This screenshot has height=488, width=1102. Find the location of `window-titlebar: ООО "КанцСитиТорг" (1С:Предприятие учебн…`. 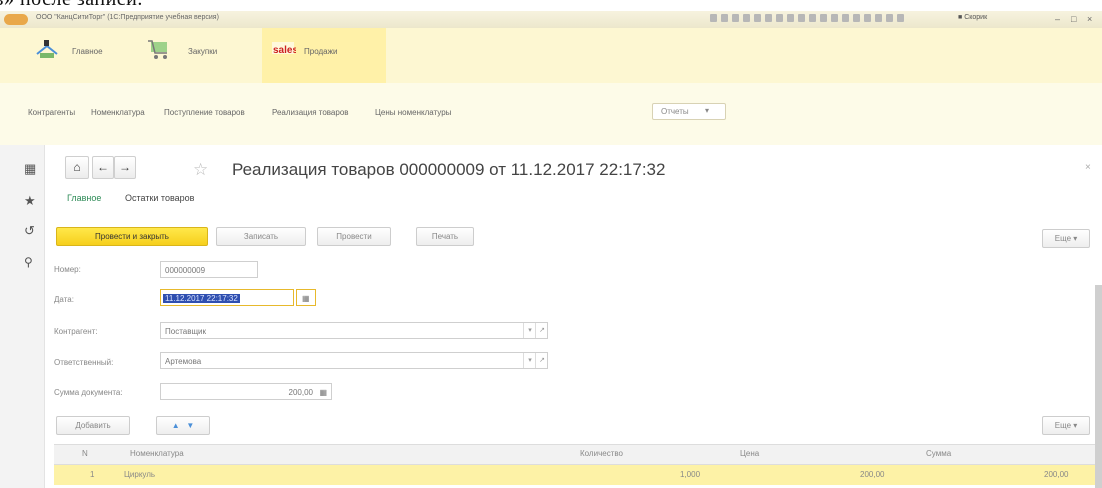

window-titlebar: ООО "КанцСитиТорг" (1С:Предприятие учебн… is located at coordinates (551, 20).